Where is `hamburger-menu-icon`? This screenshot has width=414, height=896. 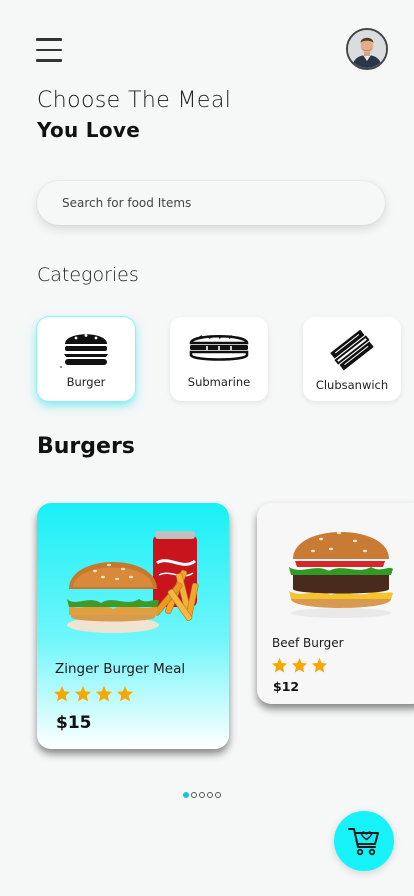
hamburger-menu-icon is located at coordinates (49, 50).